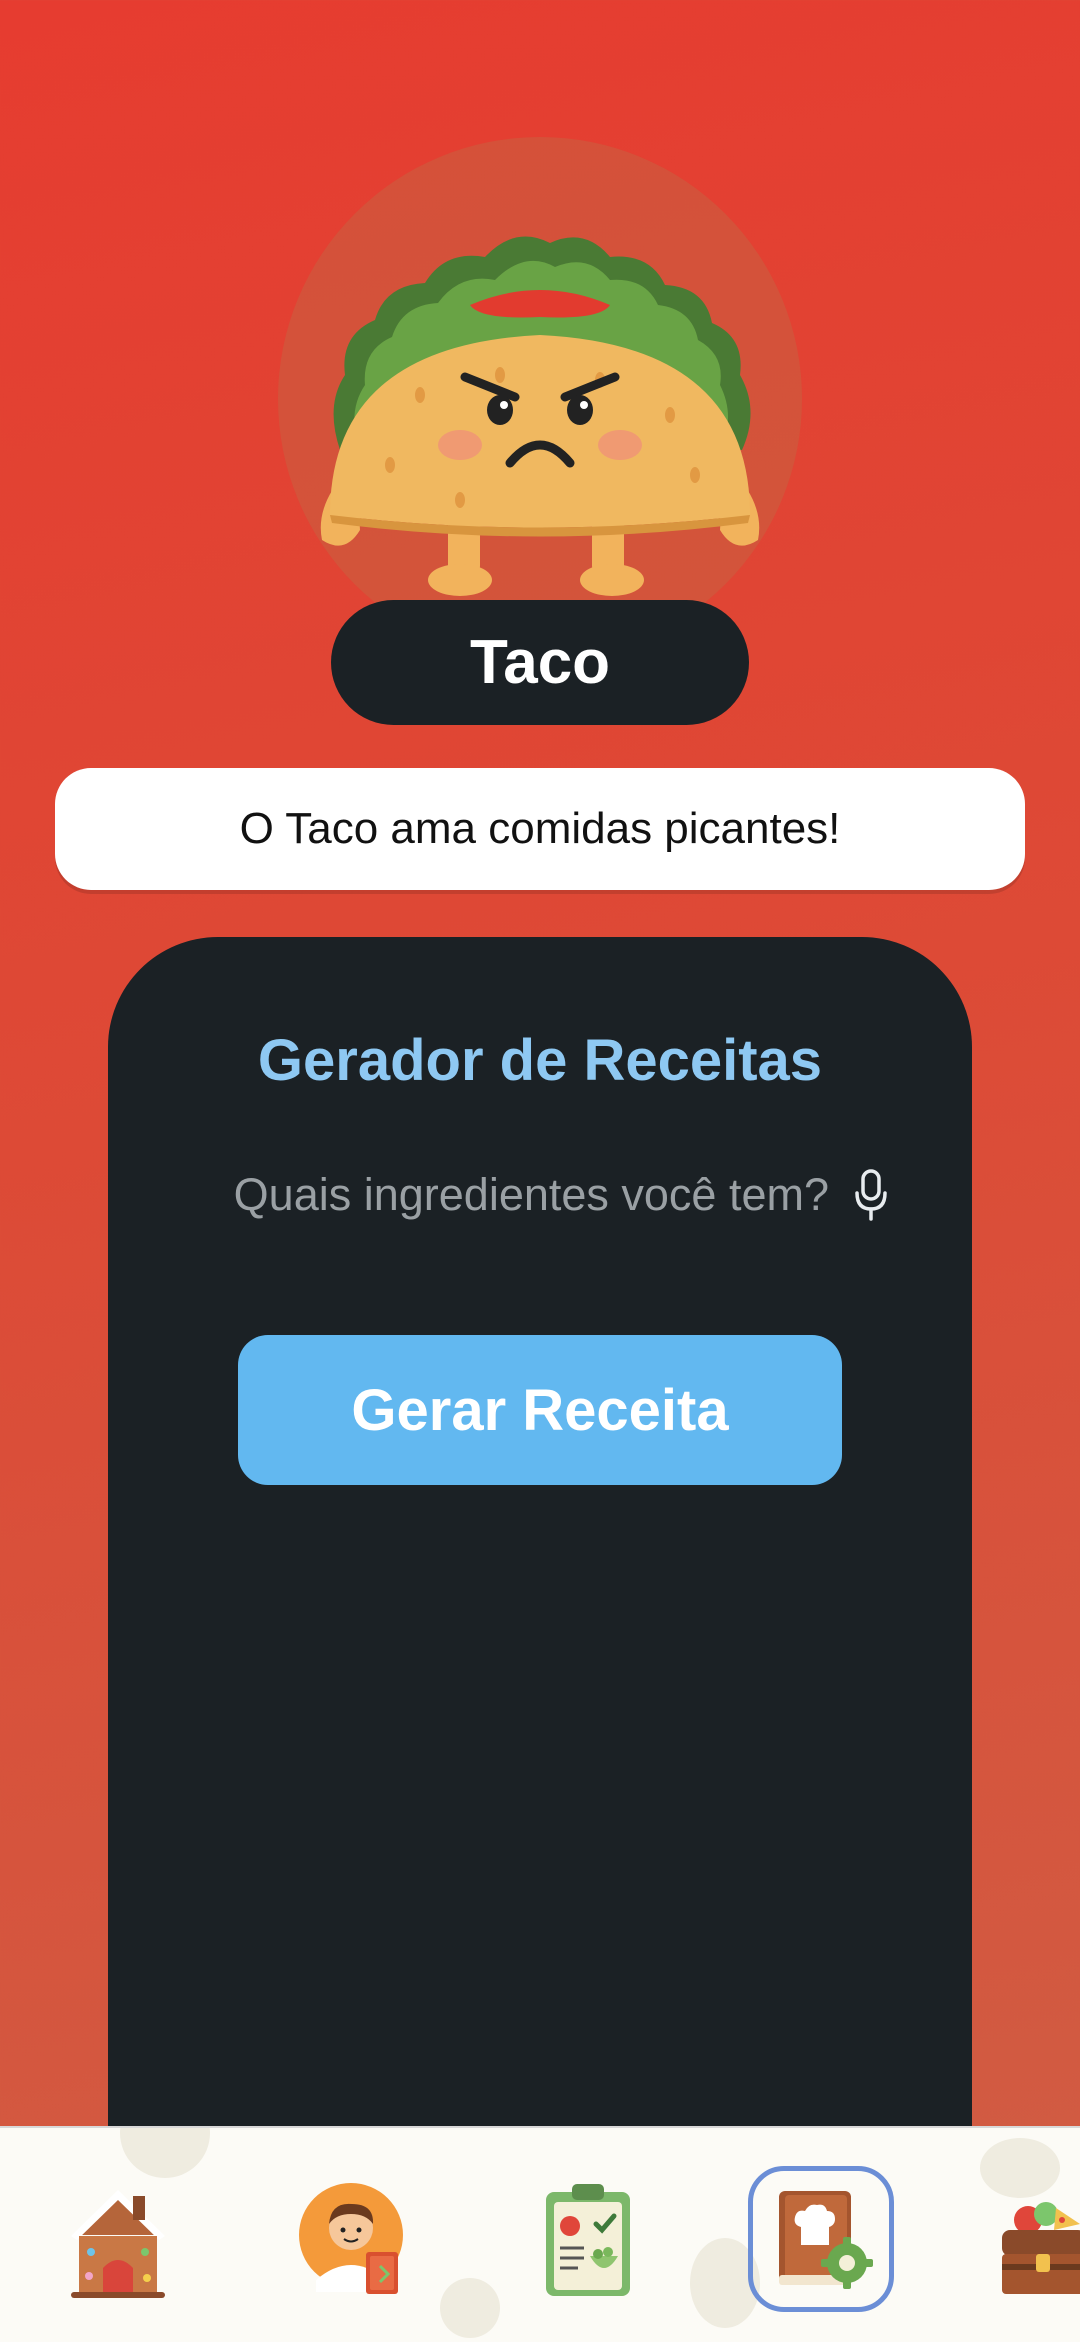  What do you see at coordinates (350, 2238) in the screenshot?
I see `chef-avatar-icon` at bounding box center [350, 2238].